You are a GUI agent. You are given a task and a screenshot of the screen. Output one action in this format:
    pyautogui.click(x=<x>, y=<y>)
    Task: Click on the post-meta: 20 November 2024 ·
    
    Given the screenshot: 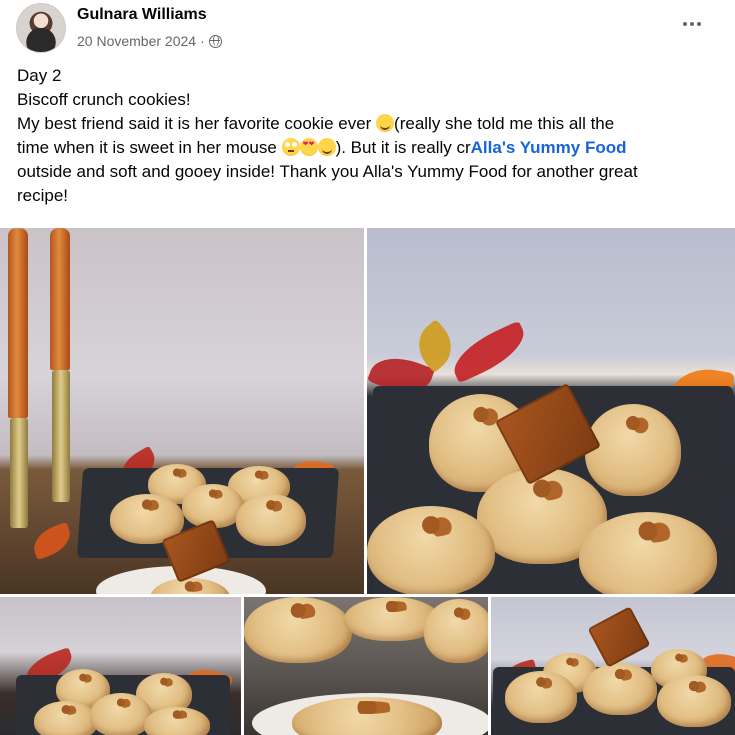 What is the action you would take?
    pyautogui.click(x=149, y=41)
    